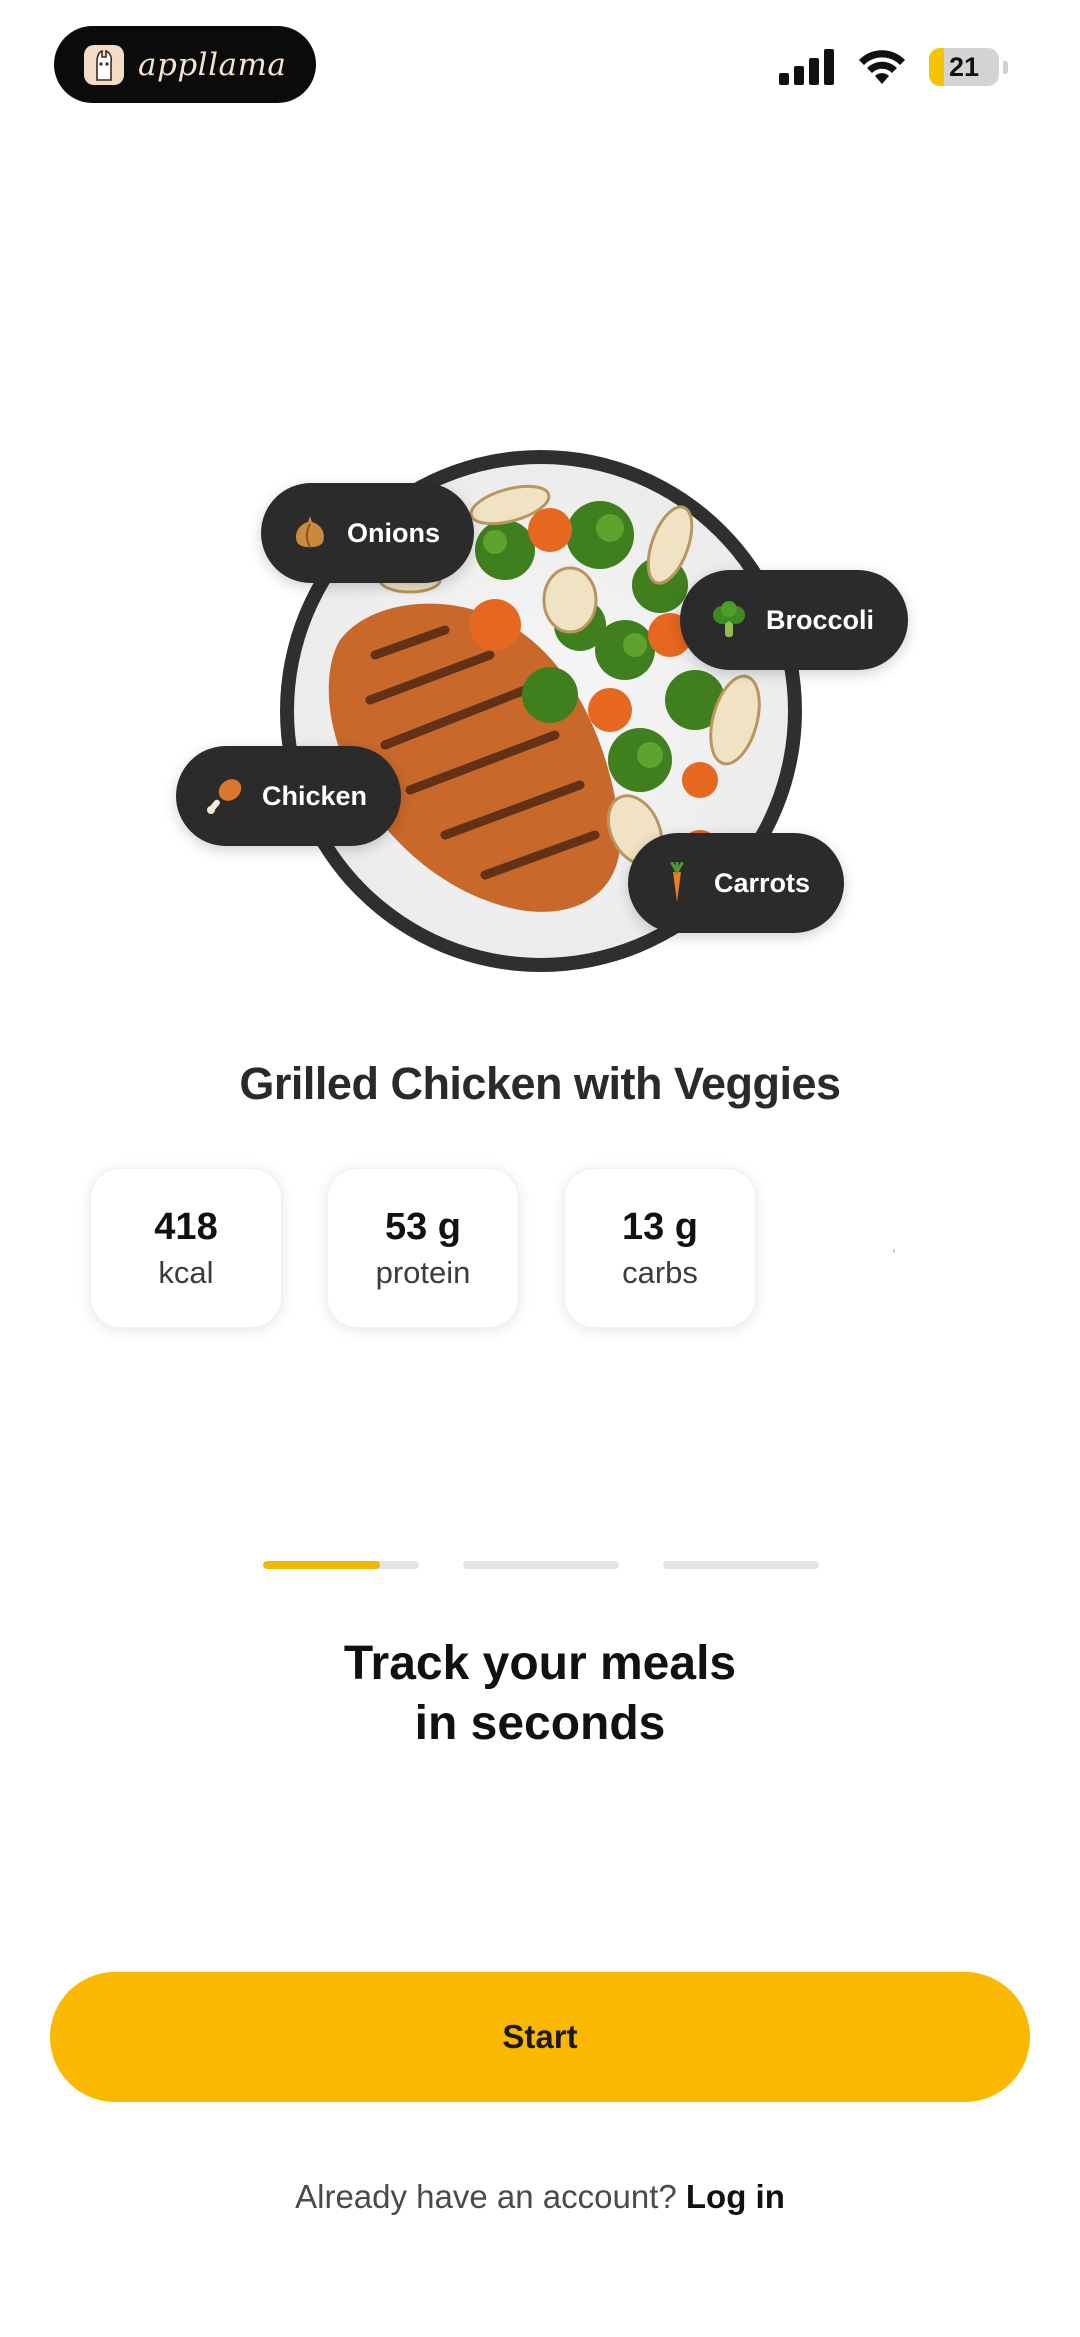 This screenshot has width=1080, height=2337. Describe the element at coordinates (423, 1226) in the screenshot. I see `macro-value: 53 g` at that location.